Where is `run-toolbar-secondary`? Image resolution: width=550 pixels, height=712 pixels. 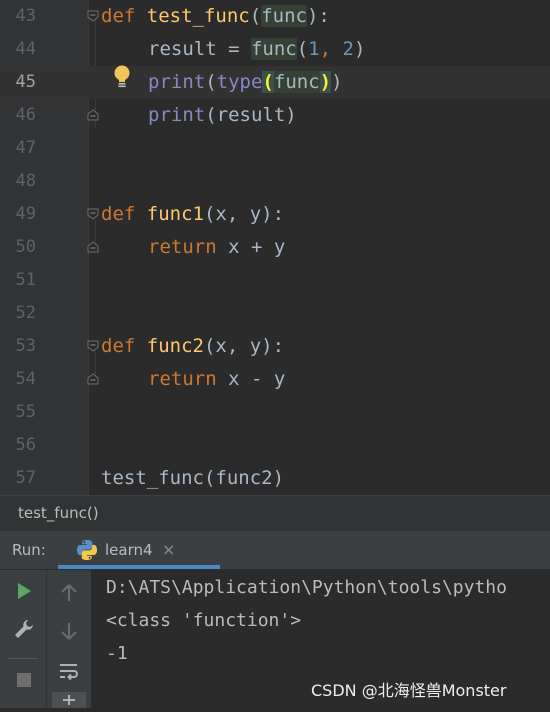 run-toolbar-secondary is located at coordinates (68, 639).